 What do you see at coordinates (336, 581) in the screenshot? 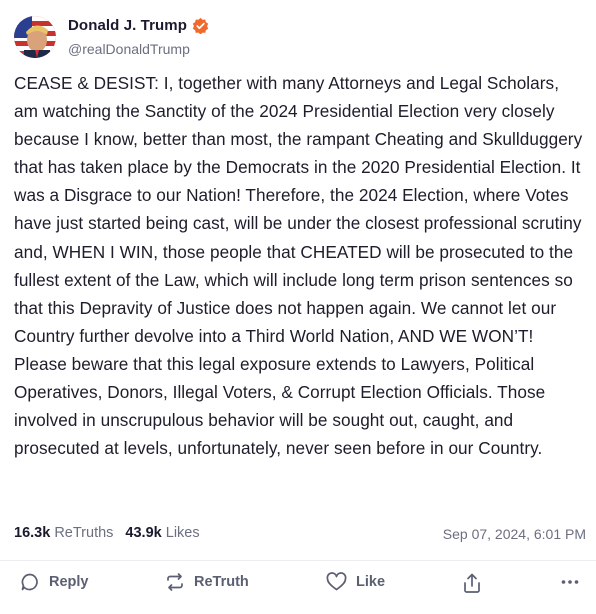
I see `heart-icon` at bounding box center [336, 581].